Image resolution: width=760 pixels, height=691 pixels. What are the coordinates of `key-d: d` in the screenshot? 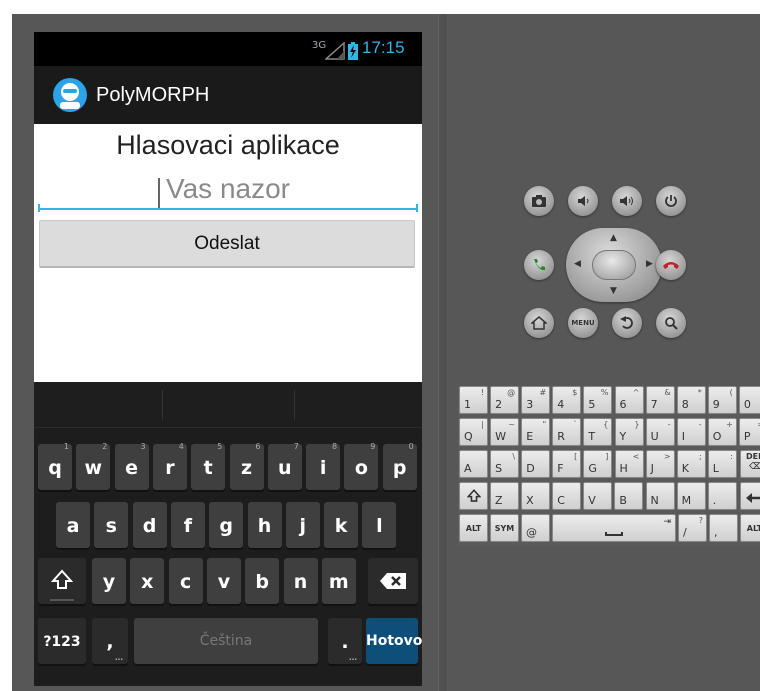 It's located at (149, 525).